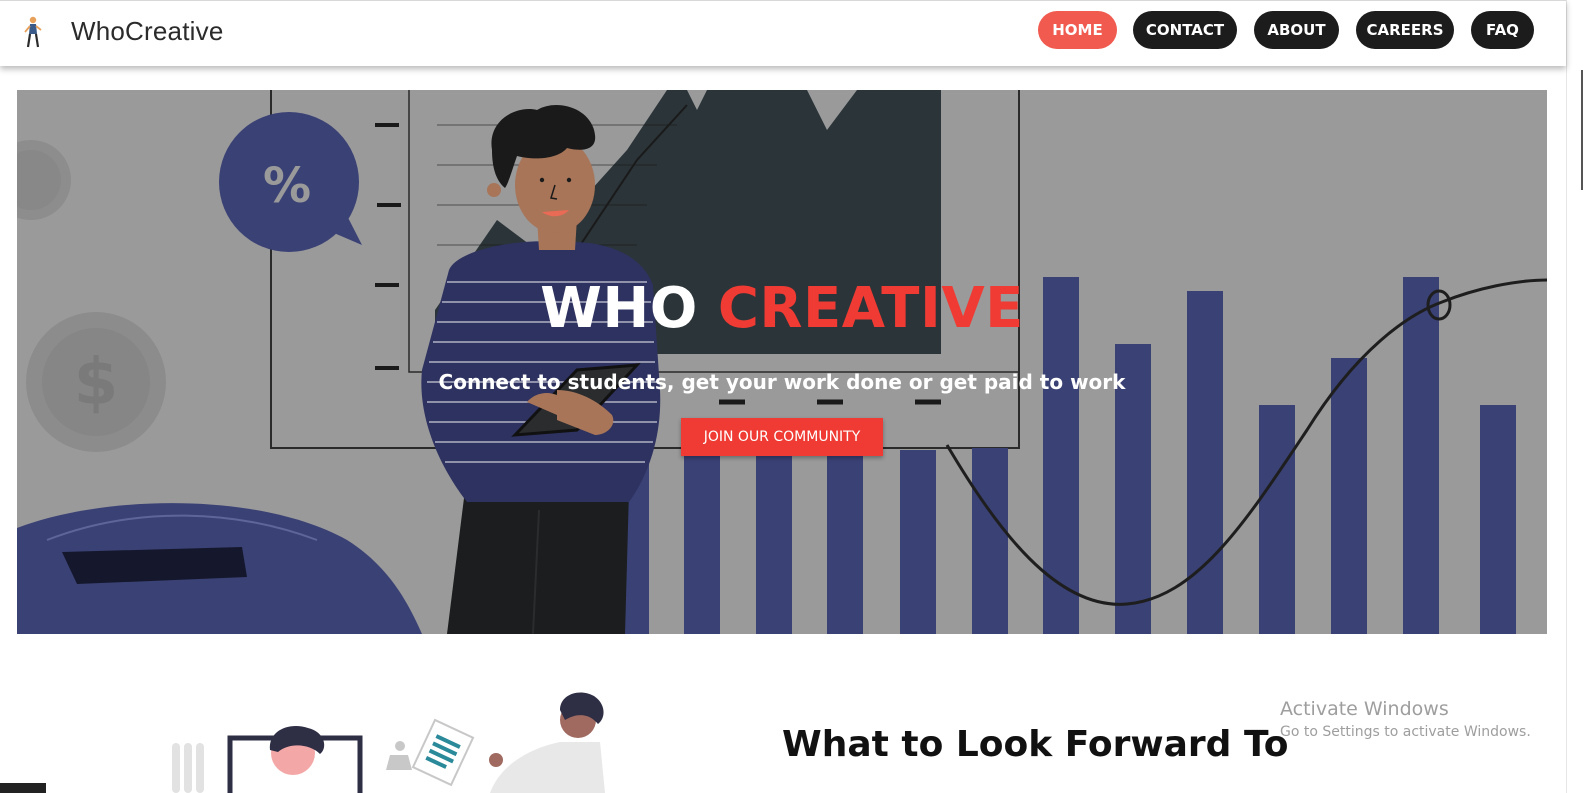  Describe the element at coordinates (1296, 30) in the screenshot. I see `nav-about: ABOUT` at that location.